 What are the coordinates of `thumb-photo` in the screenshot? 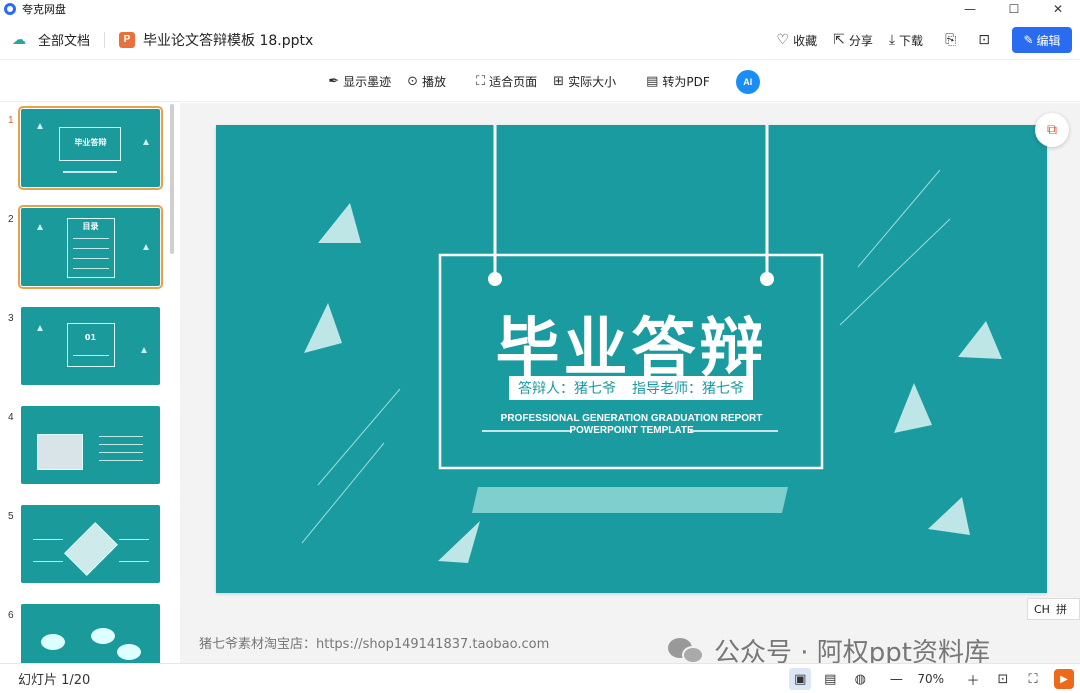 It's located at (60, 452).